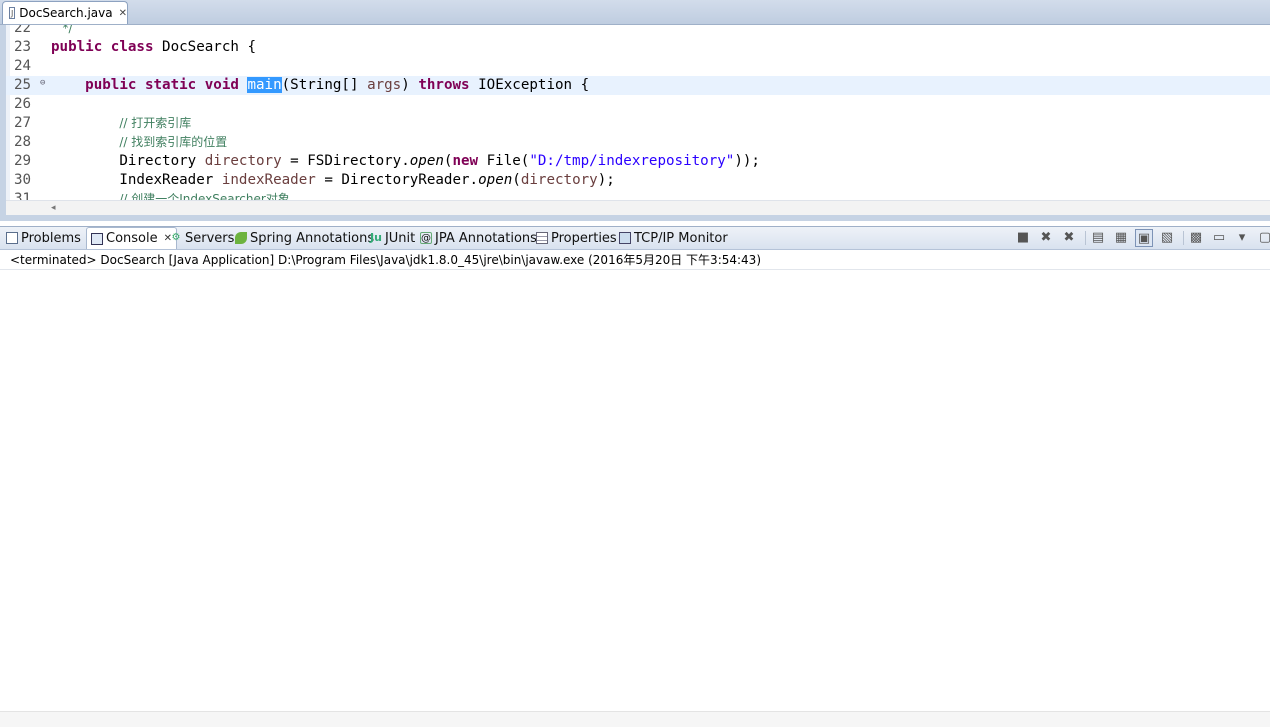 This screenshot has width=1270, height=727. Describe the element at coordinates (42, 83) in the screenshot. I see `collapse-fold-icon: ⊖` at that location.